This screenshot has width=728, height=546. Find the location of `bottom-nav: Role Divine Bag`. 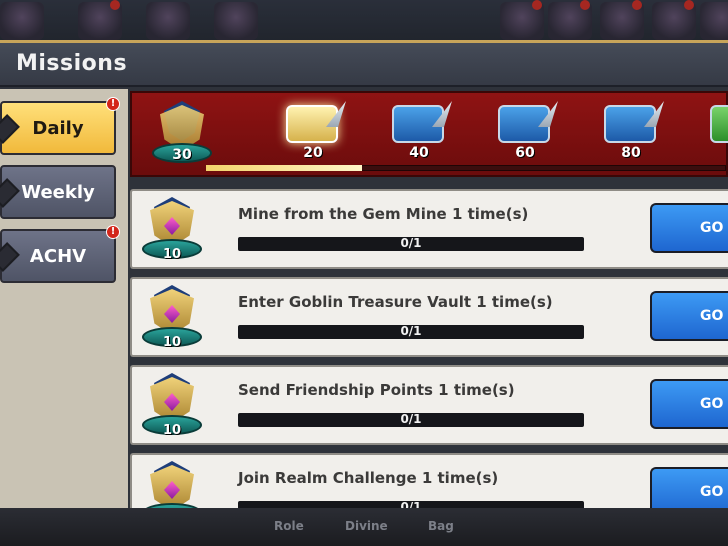

bottom-nav: Role Divine Bag is located at coordinates (364, 527).